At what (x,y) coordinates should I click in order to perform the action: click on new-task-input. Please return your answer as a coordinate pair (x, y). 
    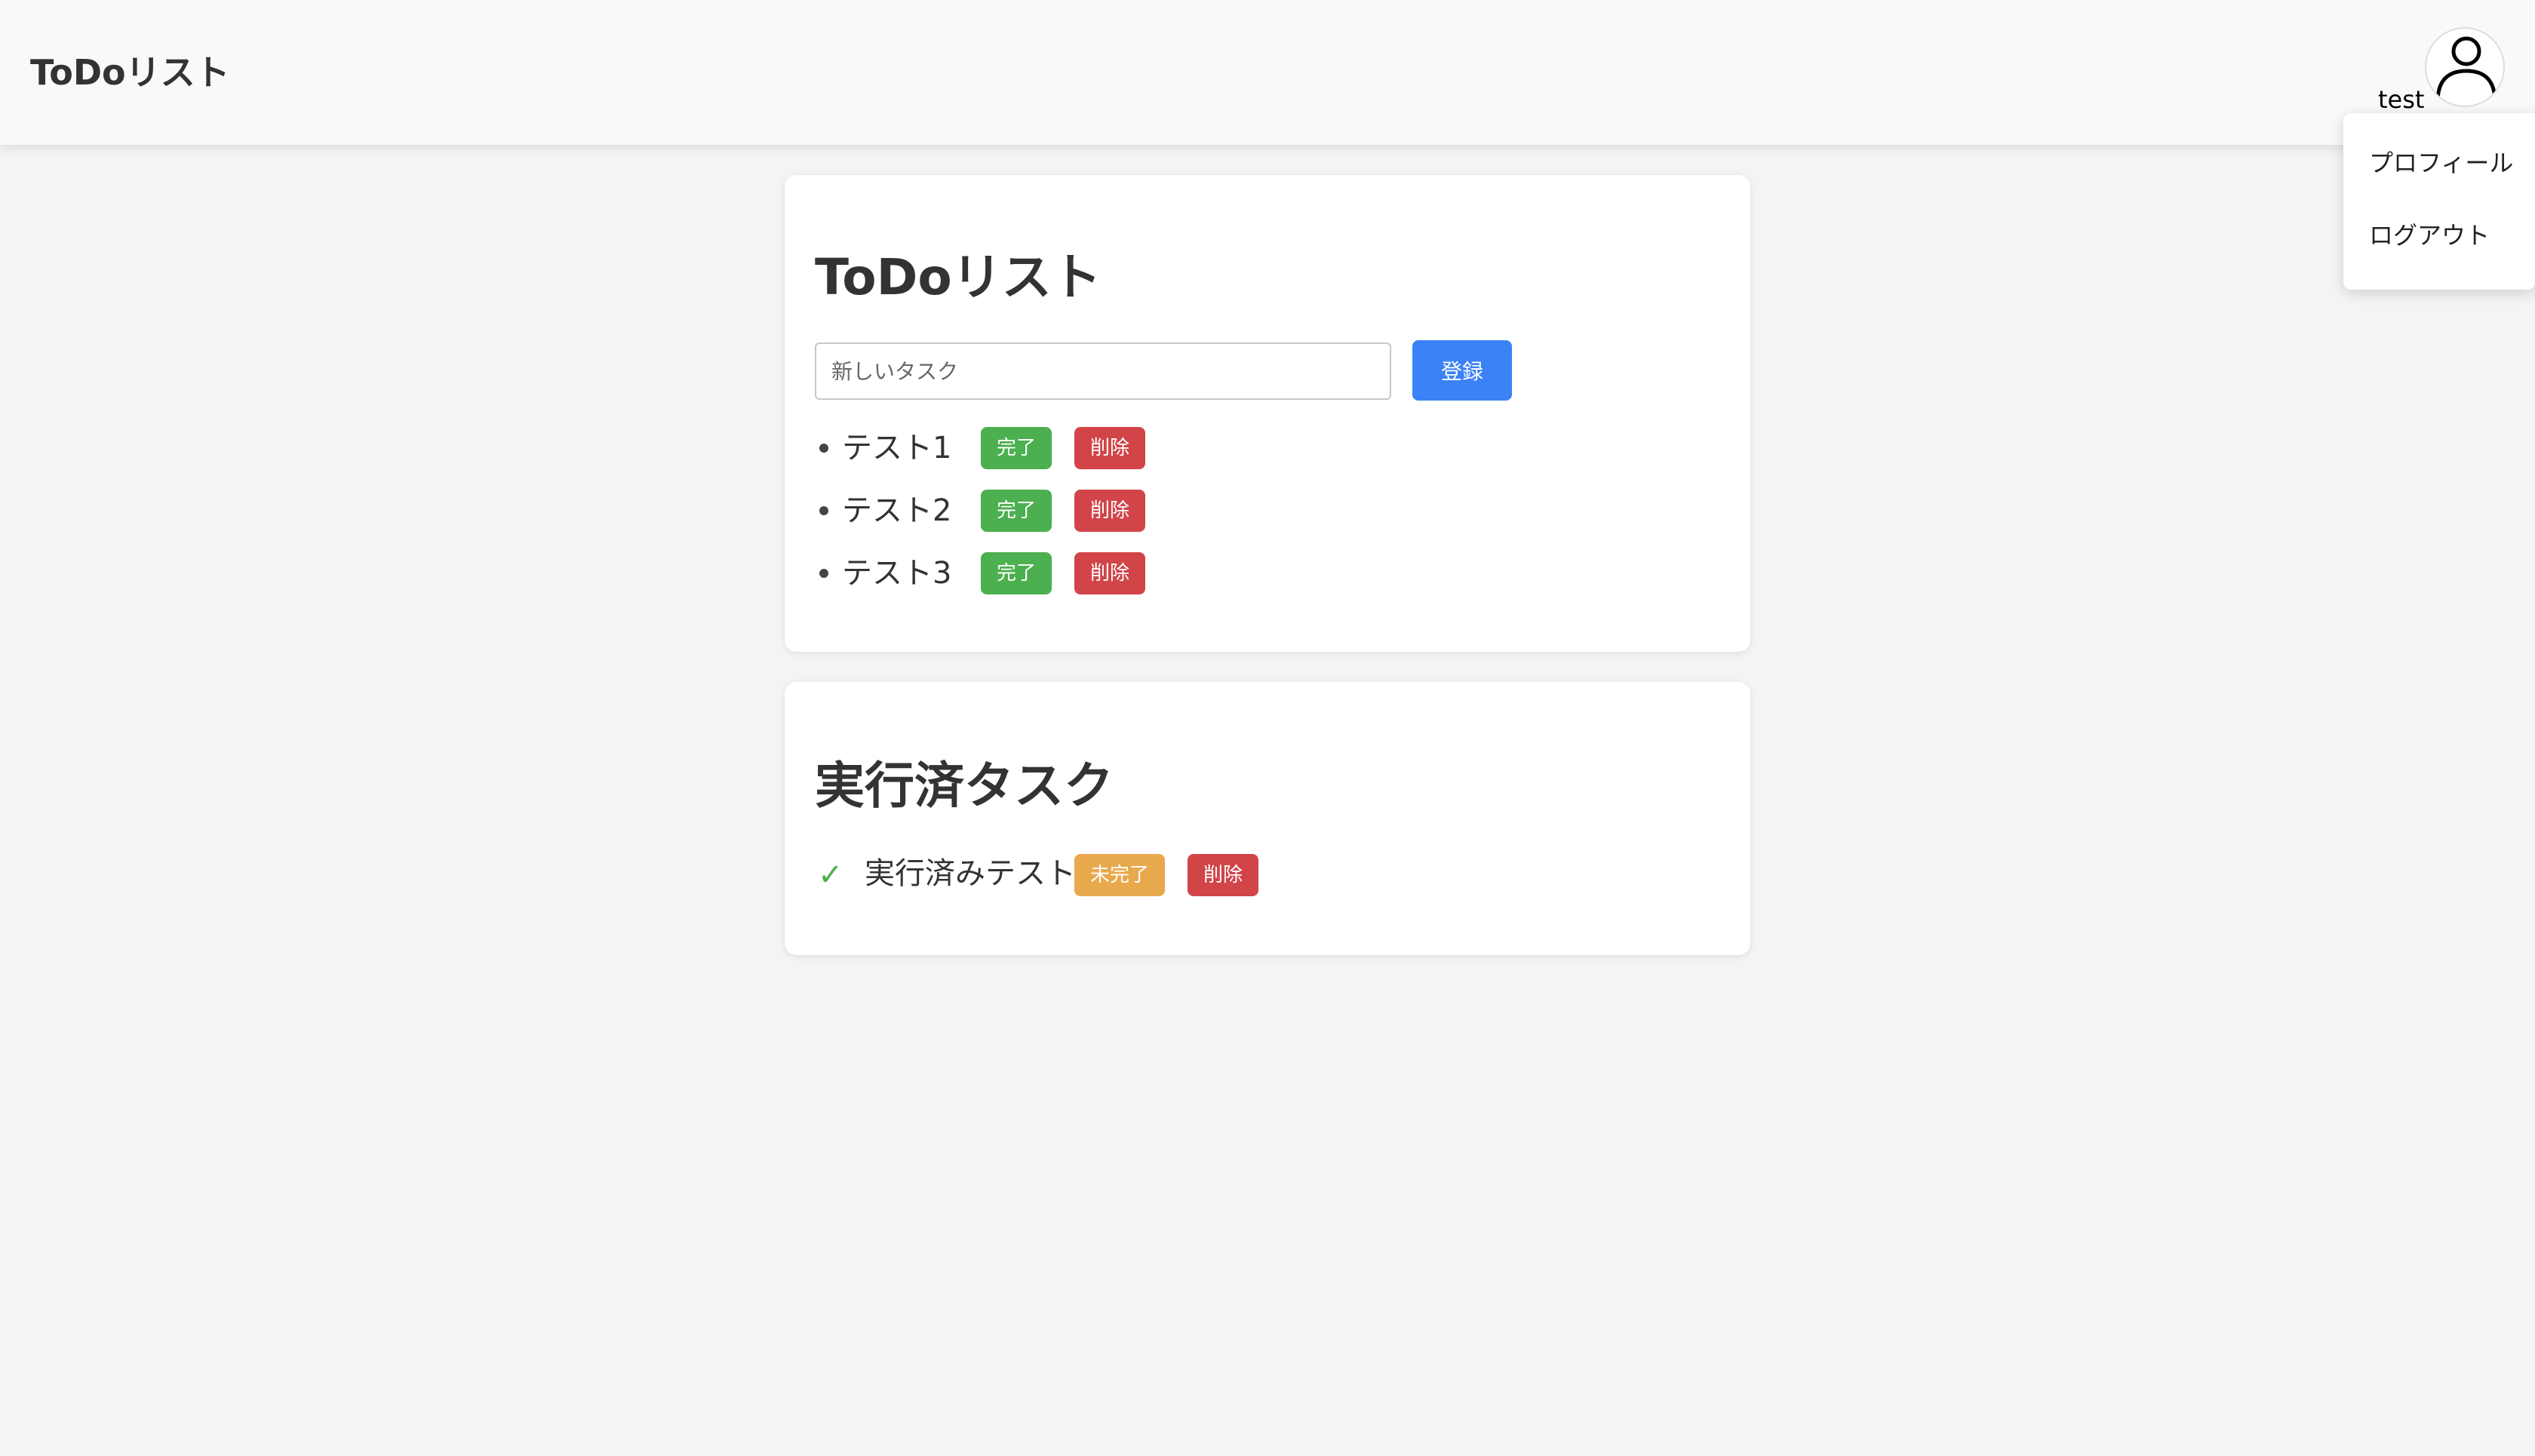
    Looking at the image, I should click on (1103, 371).